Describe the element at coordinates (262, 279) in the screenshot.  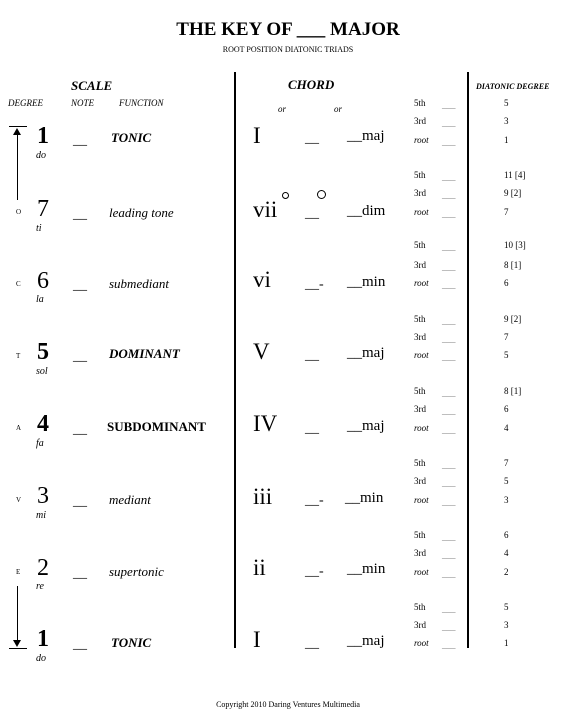
I see `chord-roman-vi: vi` at that location.